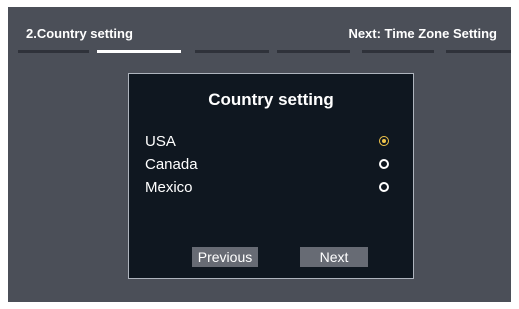  Describe the element at coordinates (169, 187) in the screenshot. I see `option-label: Mexico` at that location.